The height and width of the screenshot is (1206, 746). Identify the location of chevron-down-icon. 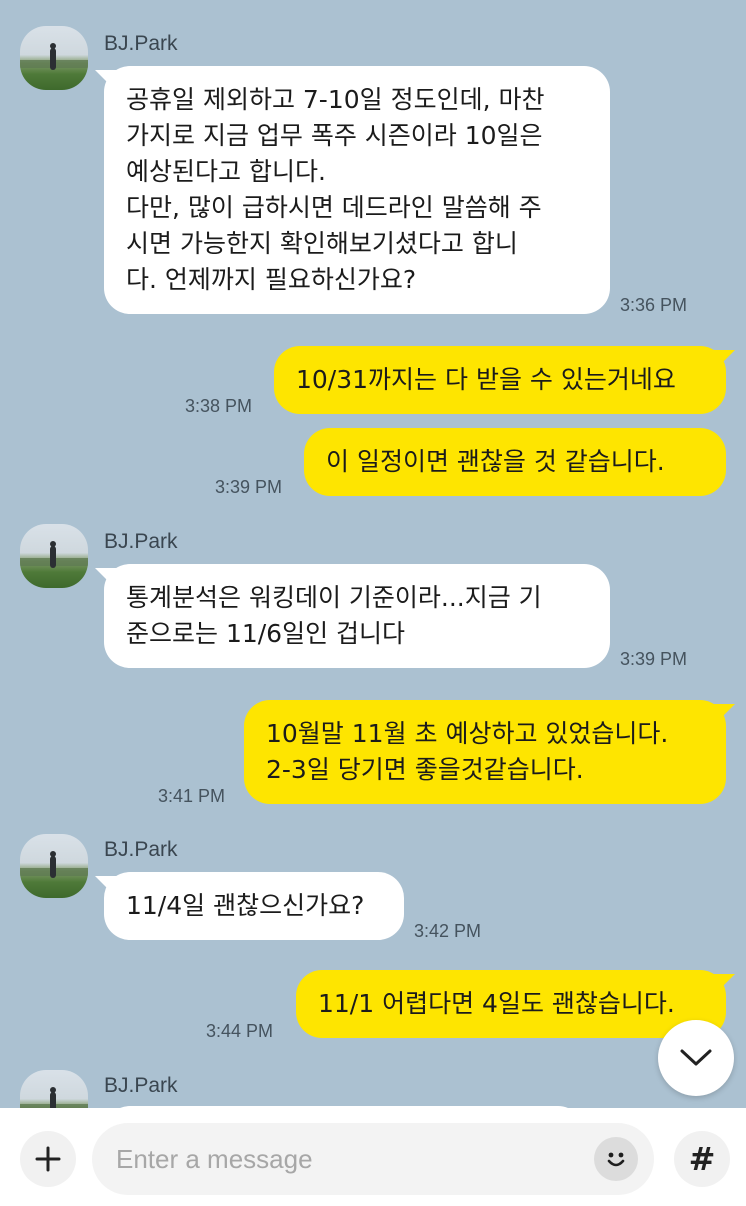
(696, 1057).